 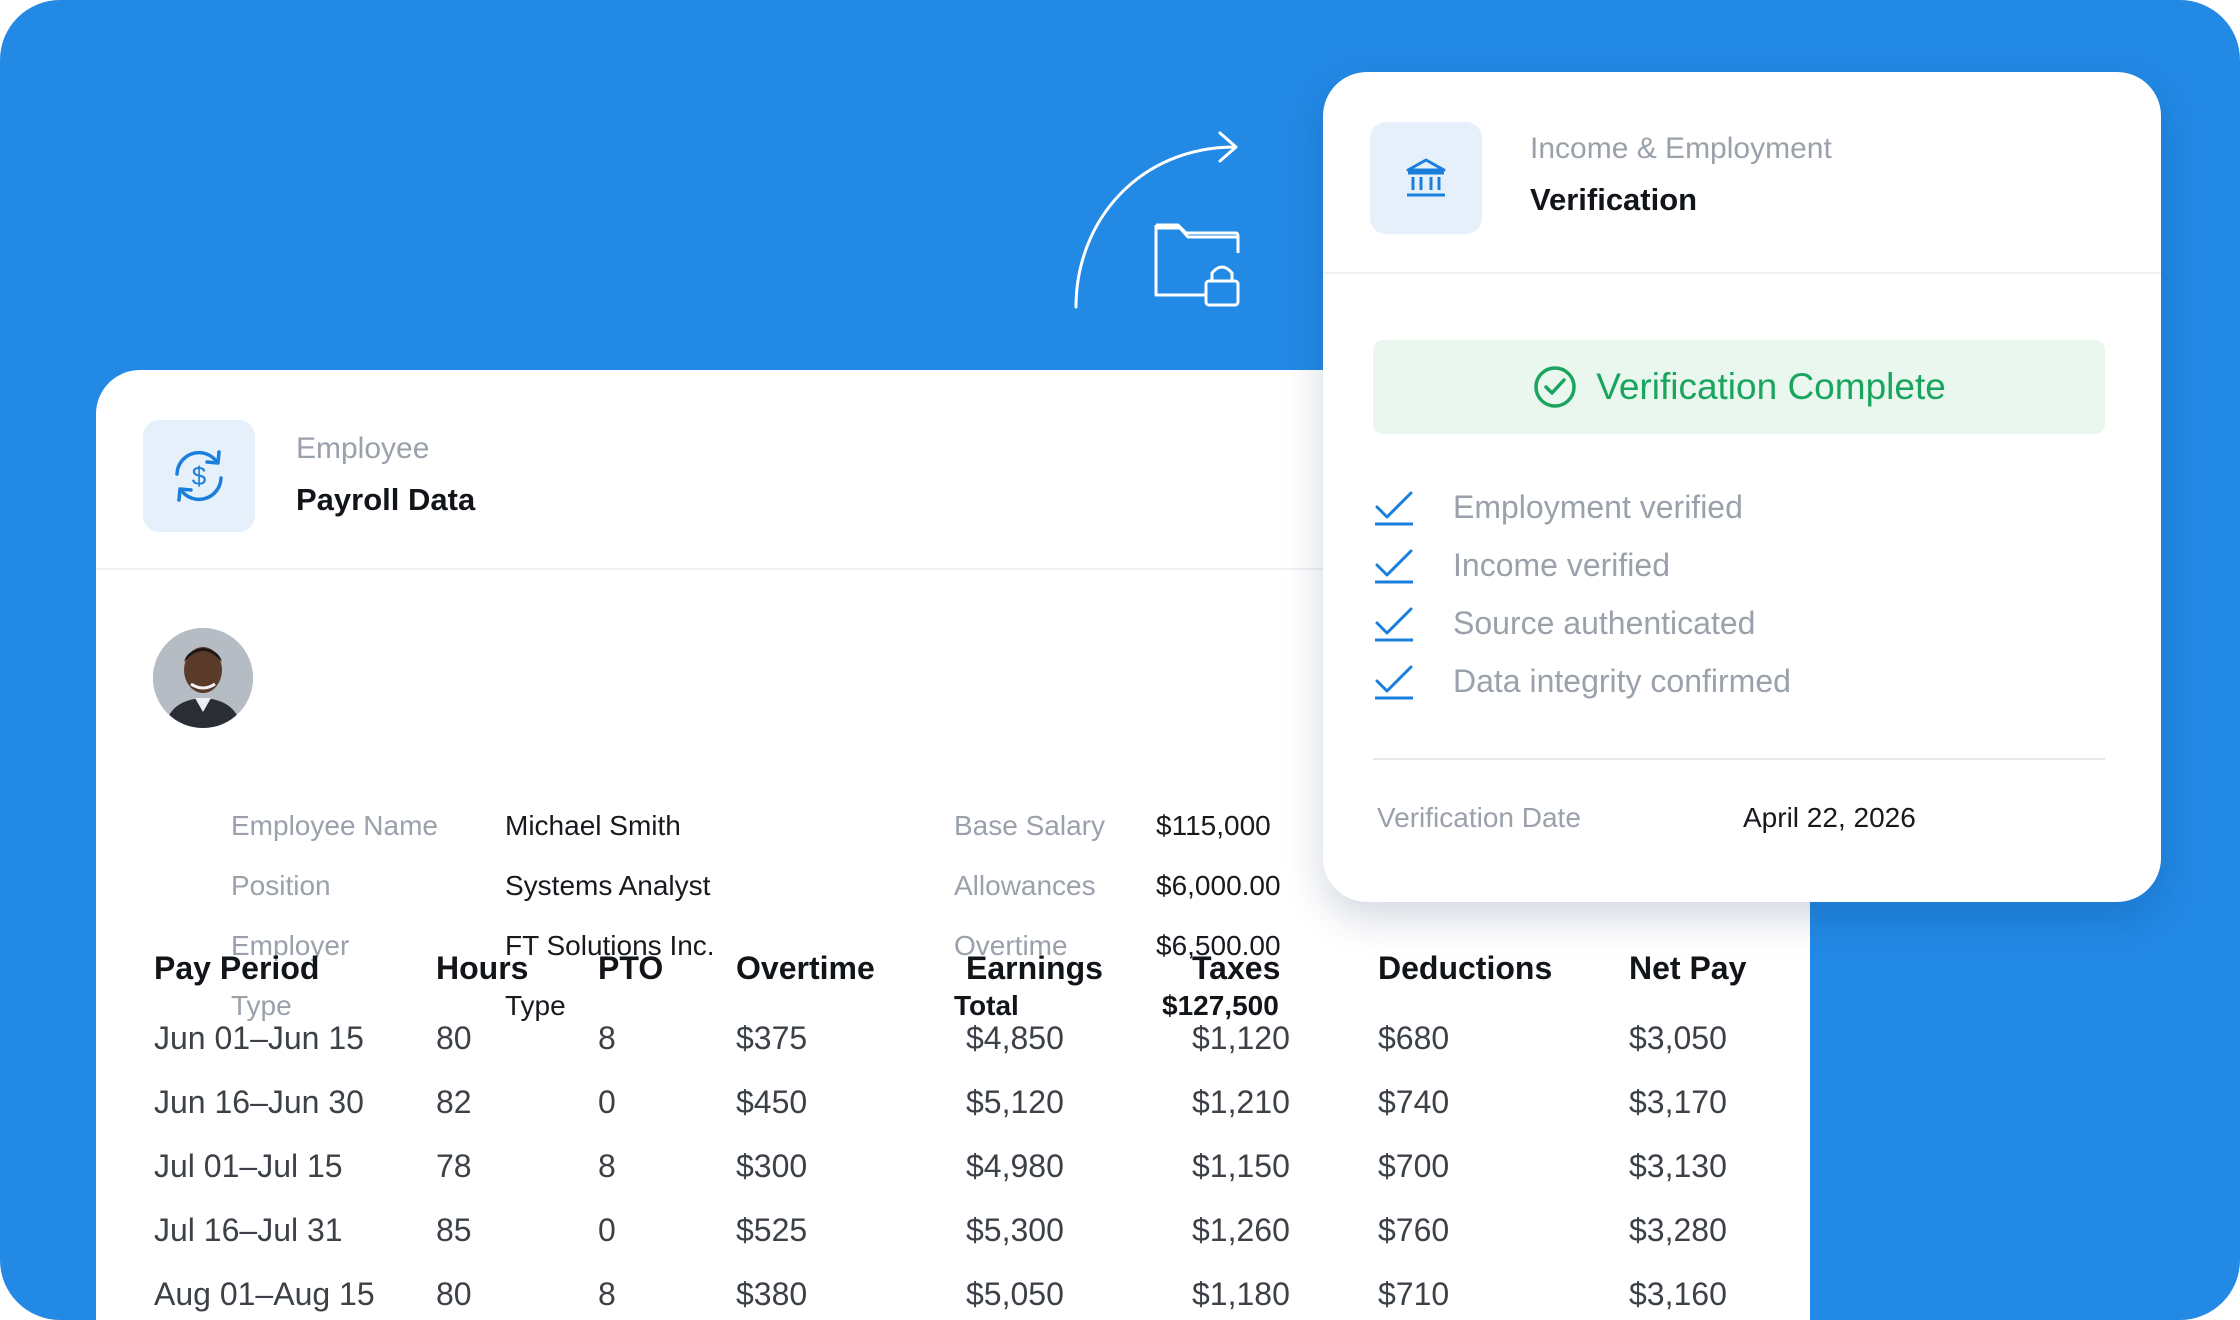 What do you see at coordinates (281, 885) in the screenshot?
I see `label-position: Position` at bounding box center [281, 885].